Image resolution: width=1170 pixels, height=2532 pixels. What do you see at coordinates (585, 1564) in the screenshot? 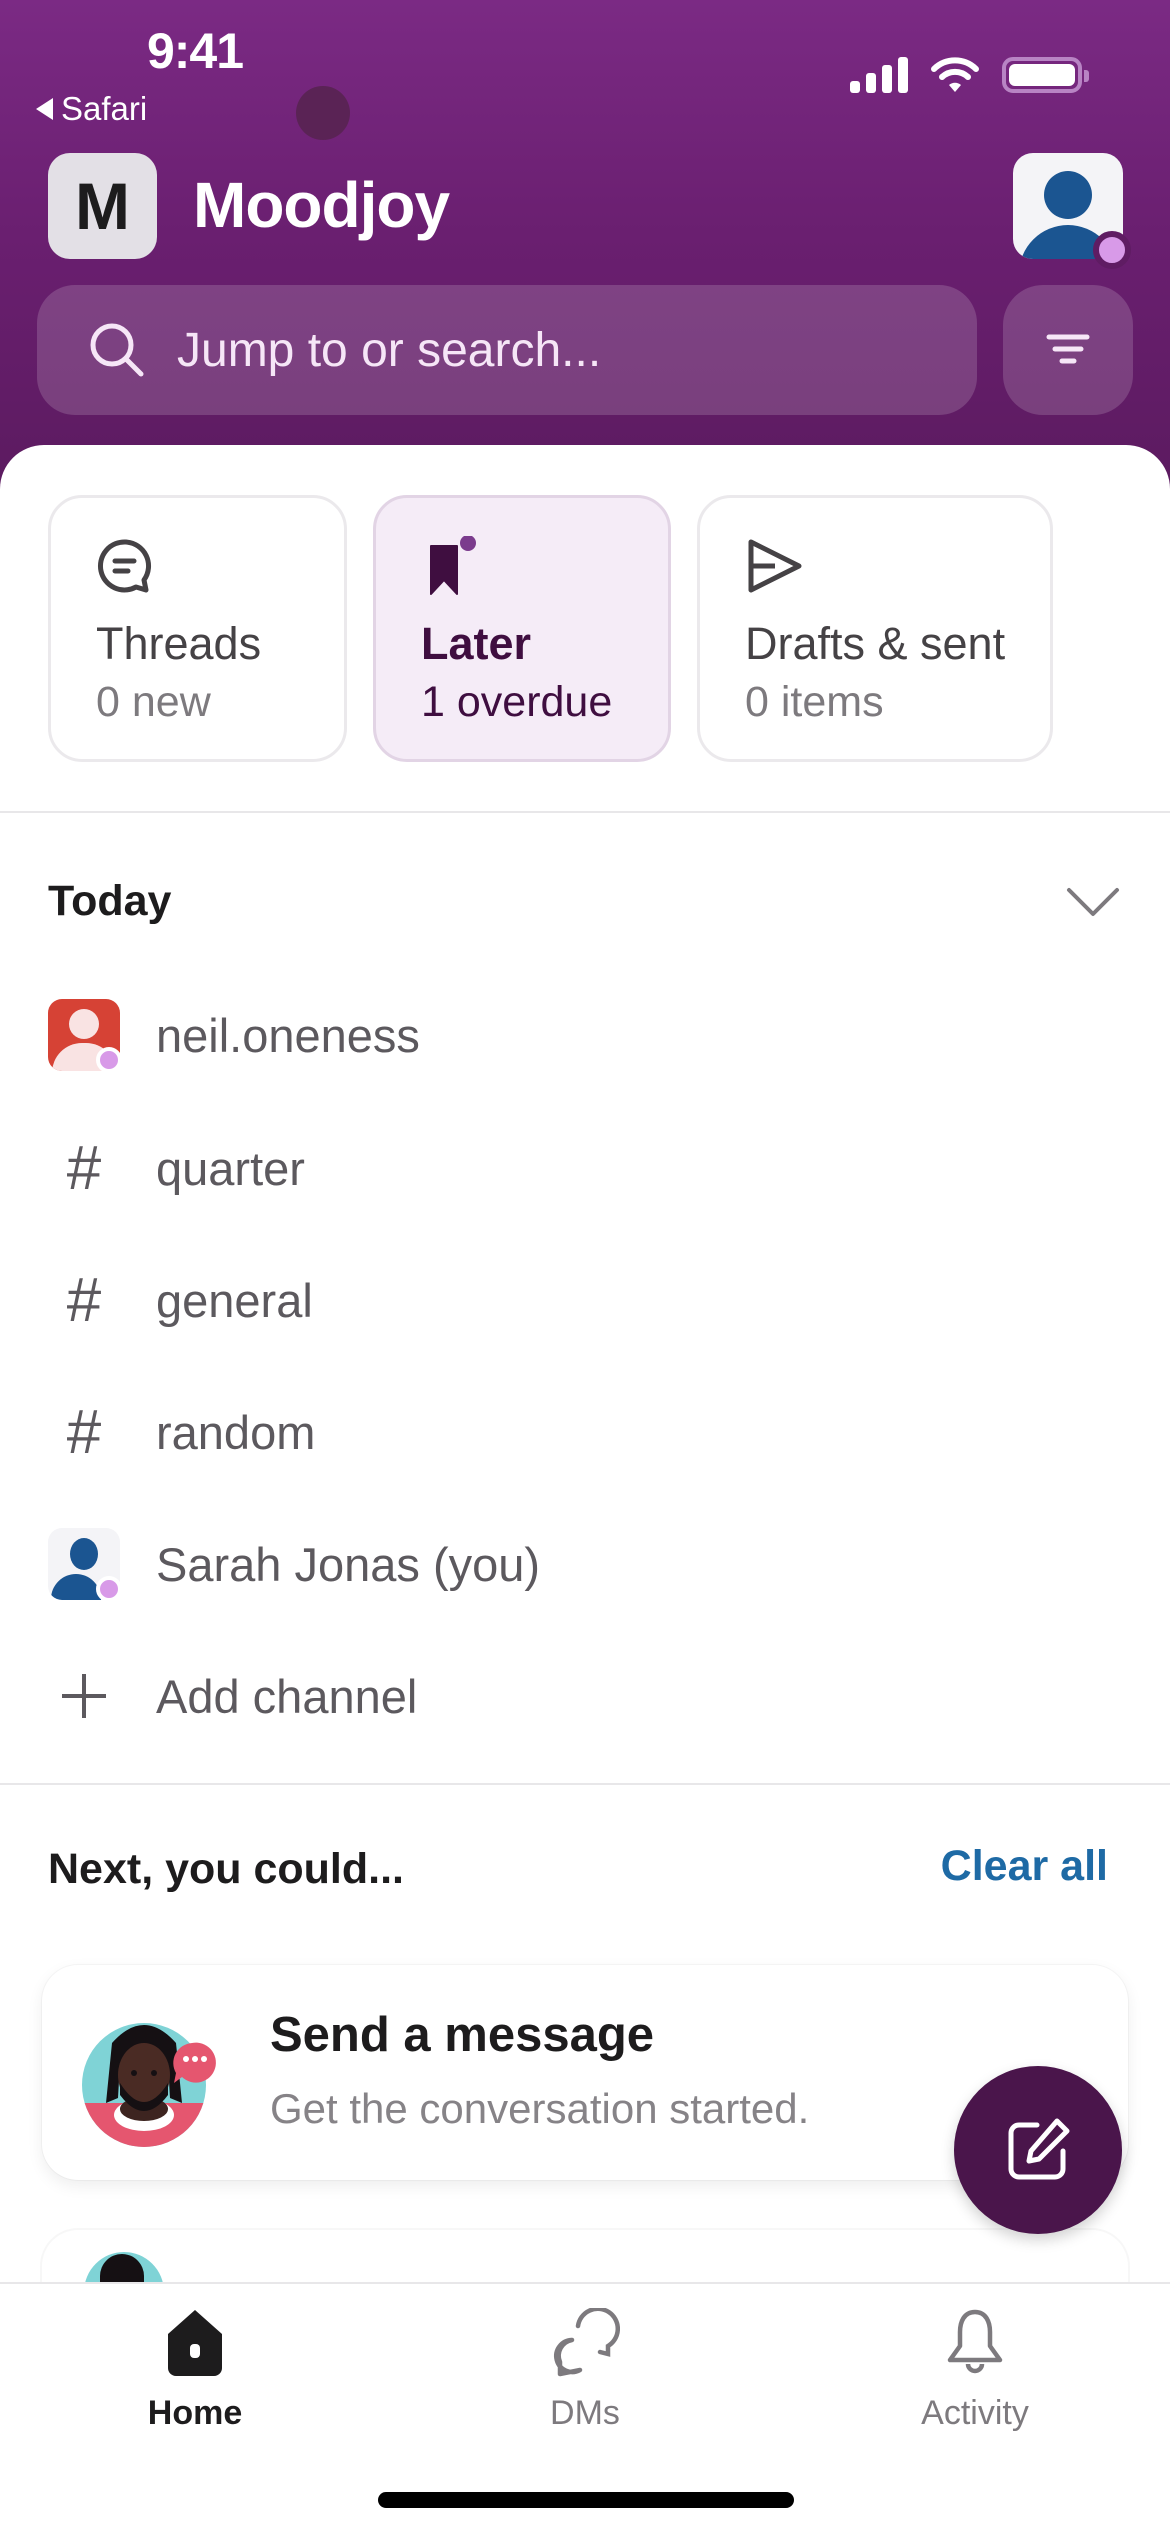
I see `list-item-sarah-jonas: Sarah Jonas (you)` at bounding box center [585, 1564].